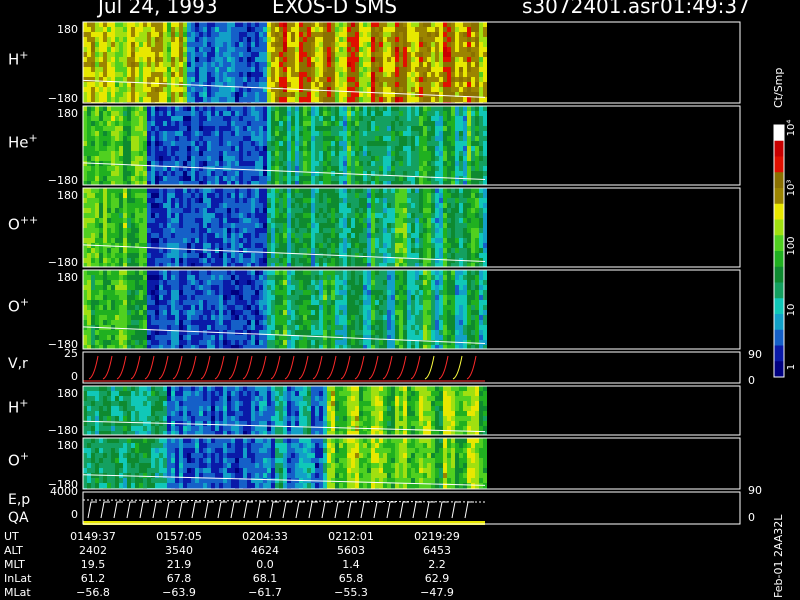 This screenshot has height=600, width=800. I want to click on ephemeris-cell: 19.5, so click(93, 564).